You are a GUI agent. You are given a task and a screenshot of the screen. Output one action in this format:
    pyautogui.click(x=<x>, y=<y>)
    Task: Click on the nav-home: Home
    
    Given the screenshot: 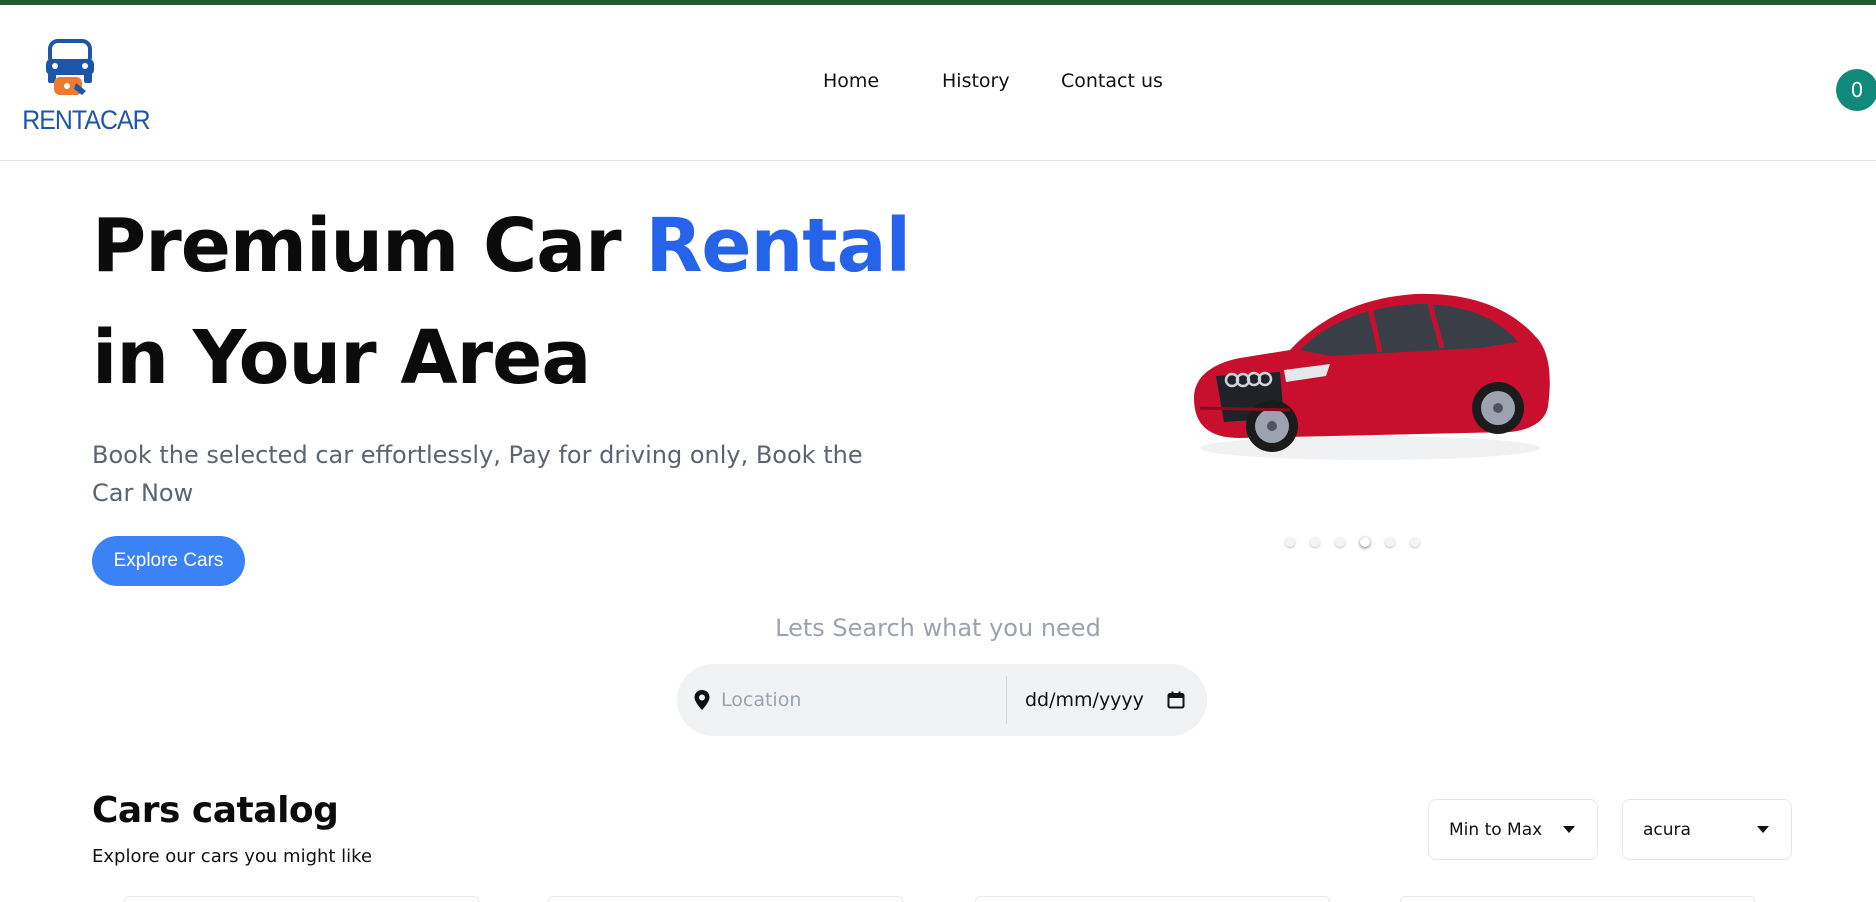 What is the action you would take?
    pyautogui.click(x=851, y=81)
    